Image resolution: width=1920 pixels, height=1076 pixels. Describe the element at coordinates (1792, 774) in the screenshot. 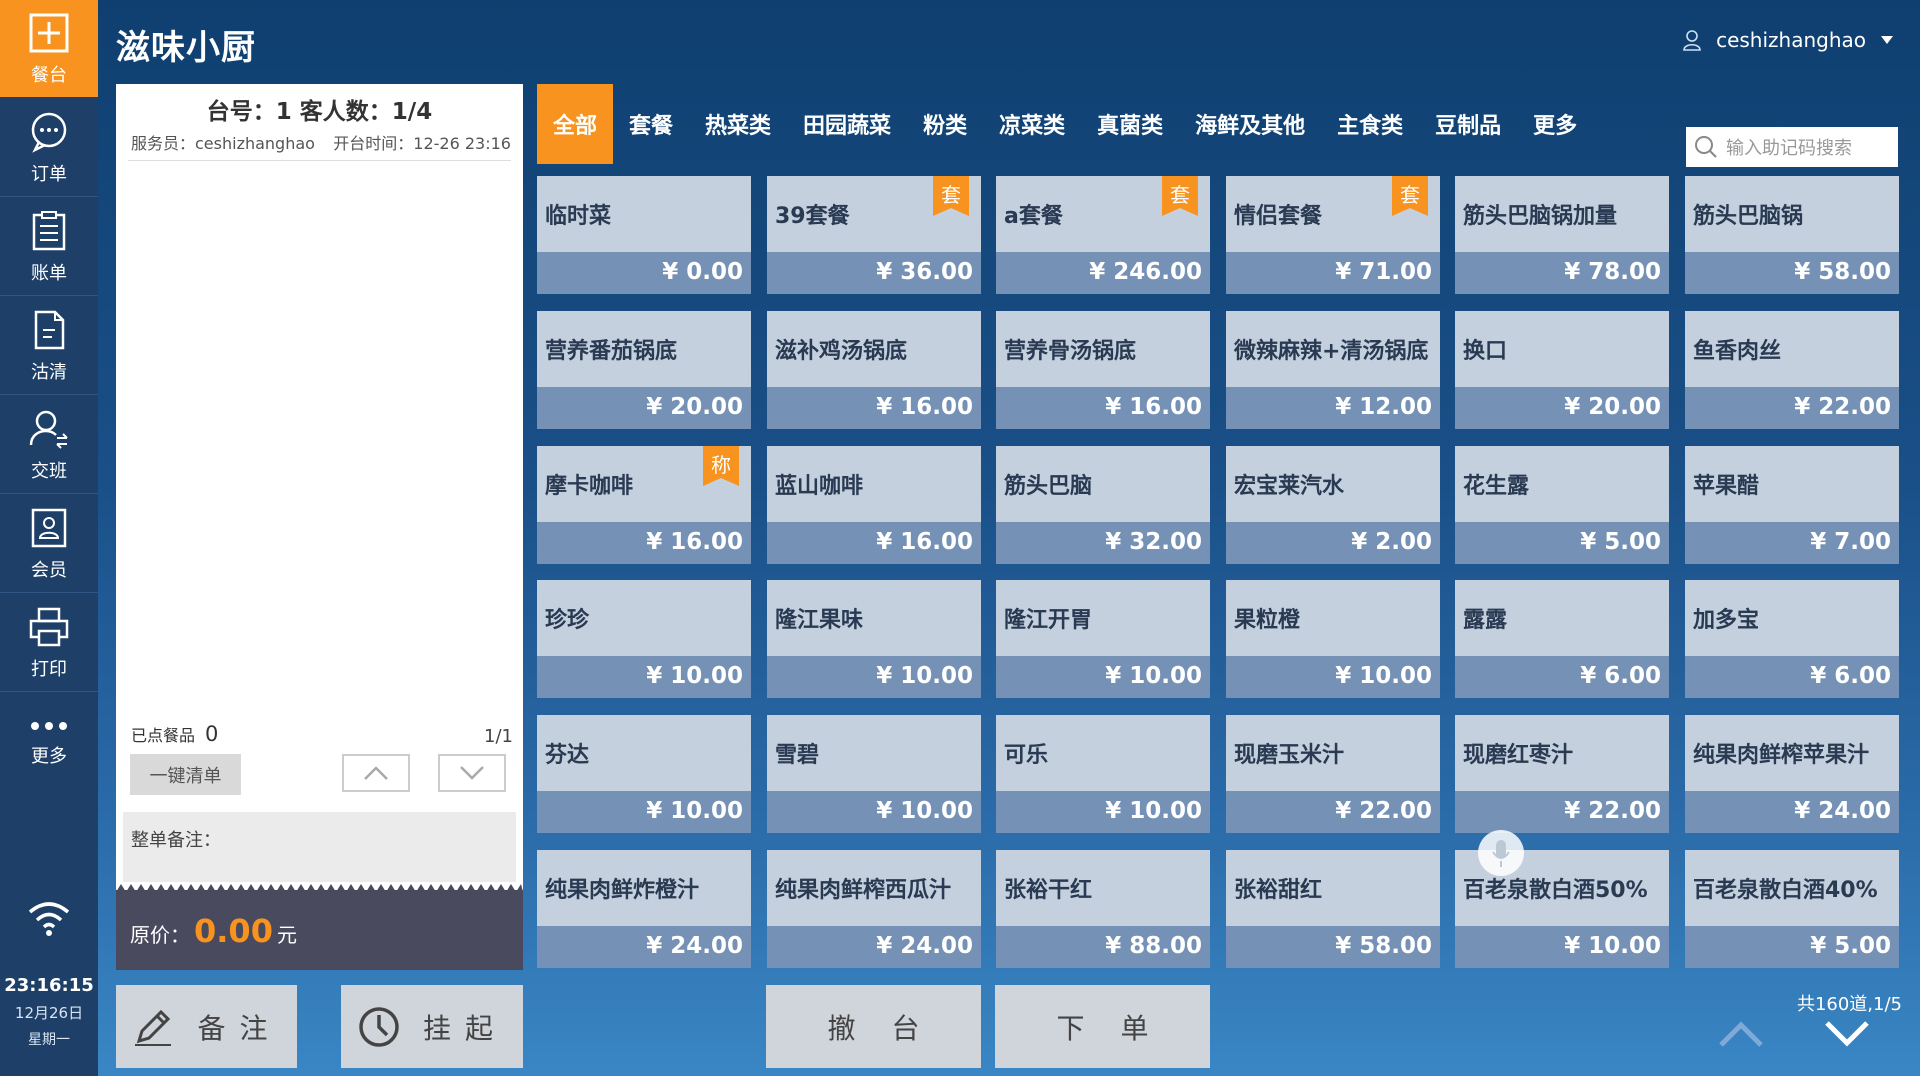

I see `menu-item-card: 纯果肉鲜榨苹果汁 ¥ 24.00` at that location.